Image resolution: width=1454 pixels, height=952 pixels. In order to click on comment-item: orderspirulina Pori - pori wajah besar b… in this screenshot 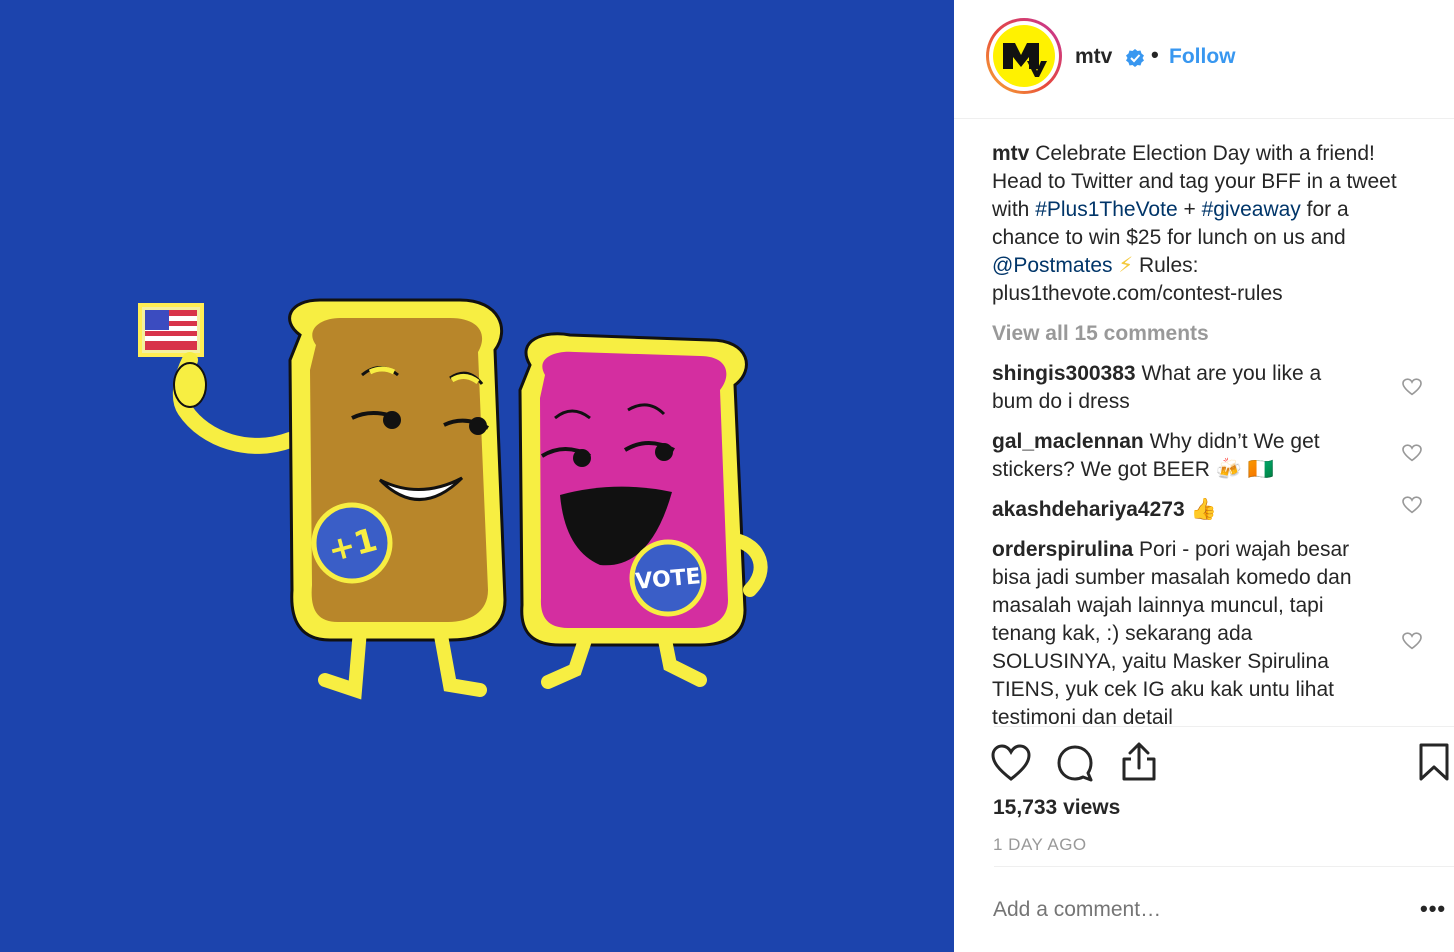, I will do `click(1172, 631)`.